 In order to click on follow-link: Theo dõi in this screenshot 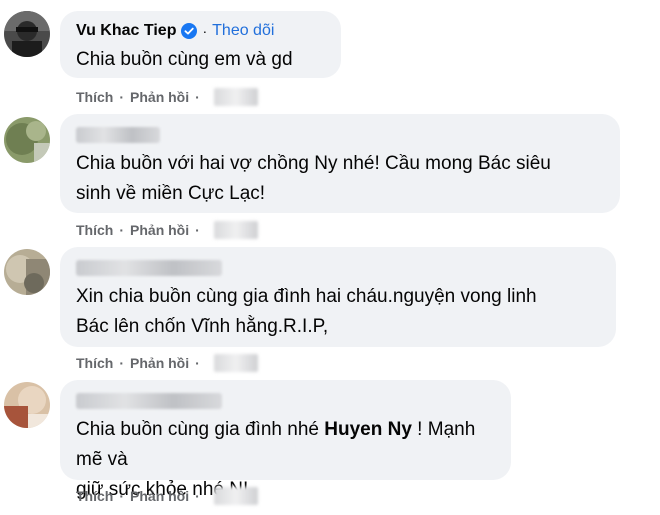, I will do `click(243, 31)`.